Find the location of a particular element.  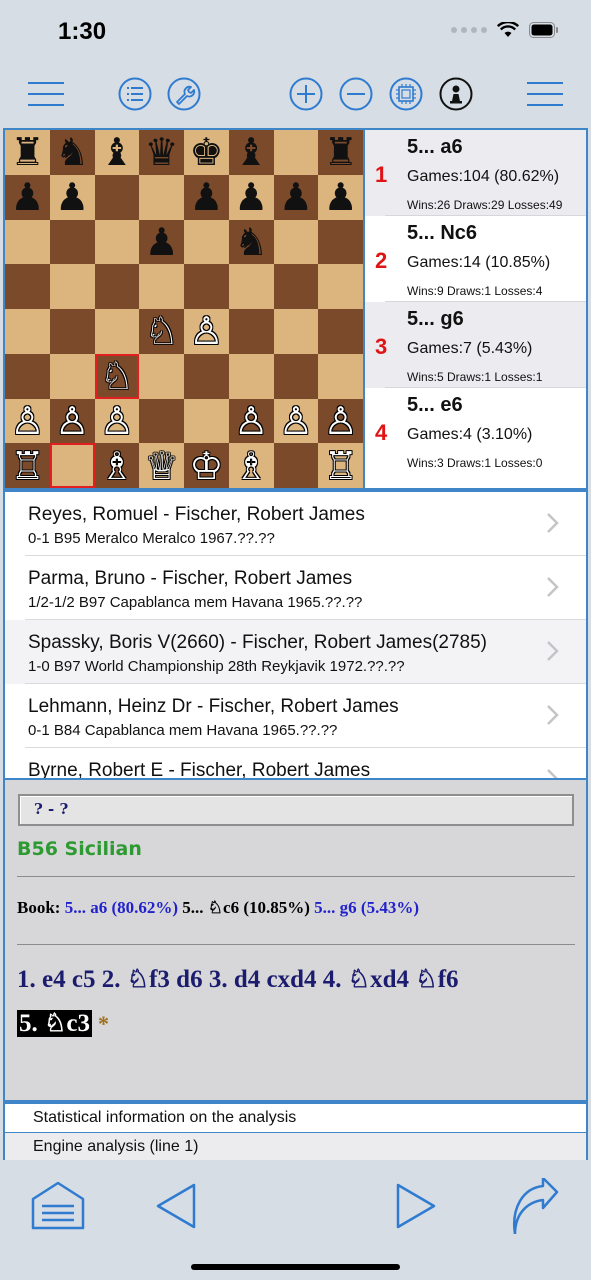

chess-piece: ♘ is located at coordinates (117, 376).